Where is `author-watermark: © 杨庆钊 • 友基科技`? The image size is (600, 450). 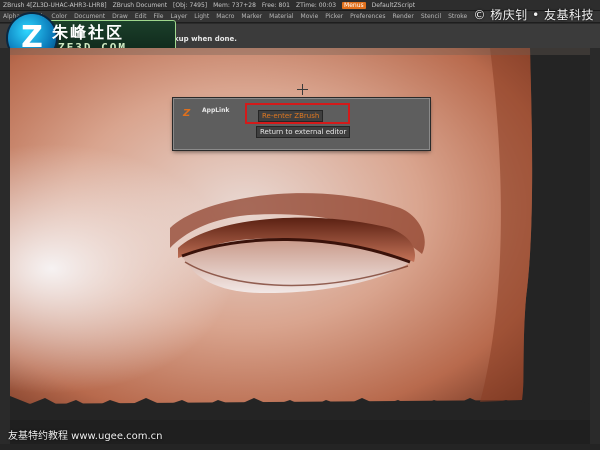 author-watermark: © 杨庆钊 • 友基科技 is located at coordinates (533, 15).